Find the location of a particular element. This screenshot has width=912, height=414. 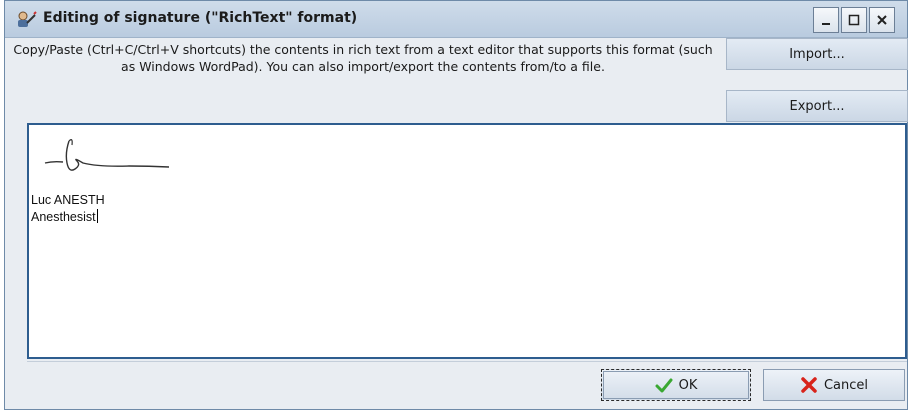

text-caret is located at coordinates (97, 216).